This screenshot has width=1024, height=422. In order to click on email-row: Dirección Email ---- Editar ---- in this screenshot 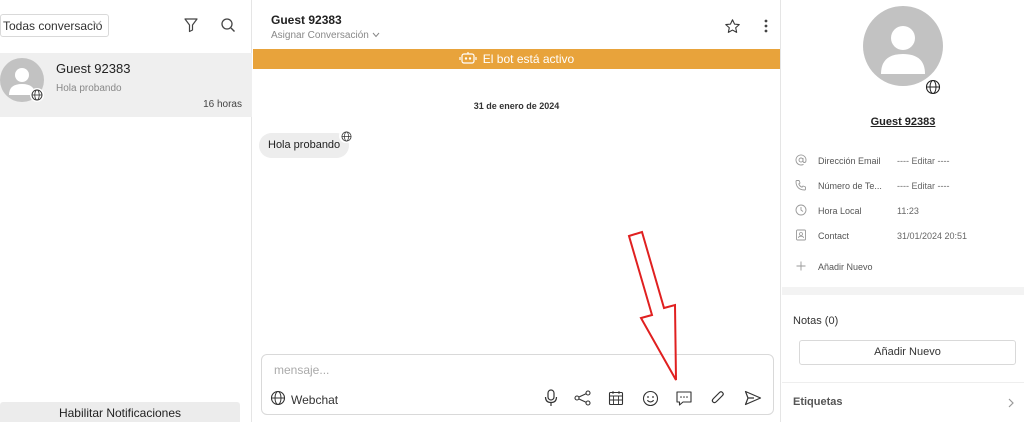, I will do `click(904, 161)`.